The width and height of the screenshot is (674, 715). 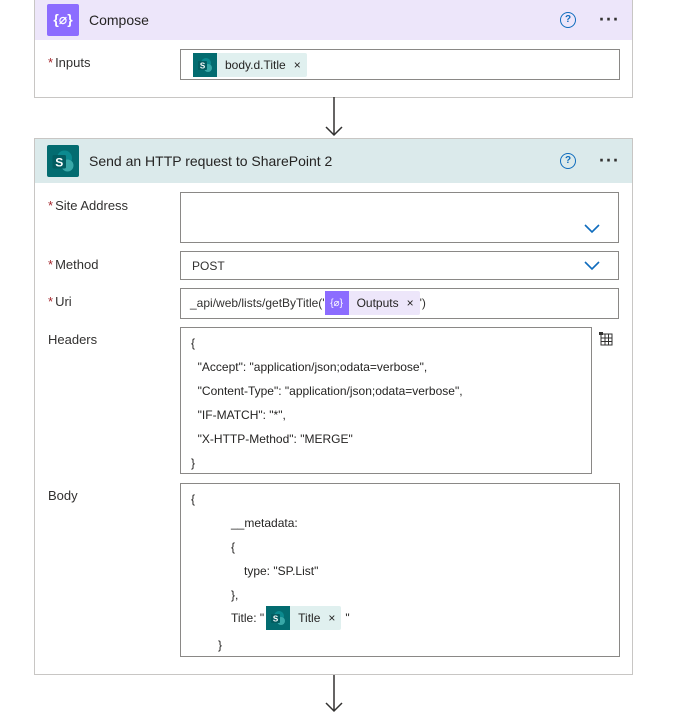 What do you see at coordinates (211, 161) in the screenshot?
I see `sharepoint-title: Send an HTTP request to SharePoint 2` at bounding box center [211, 161].